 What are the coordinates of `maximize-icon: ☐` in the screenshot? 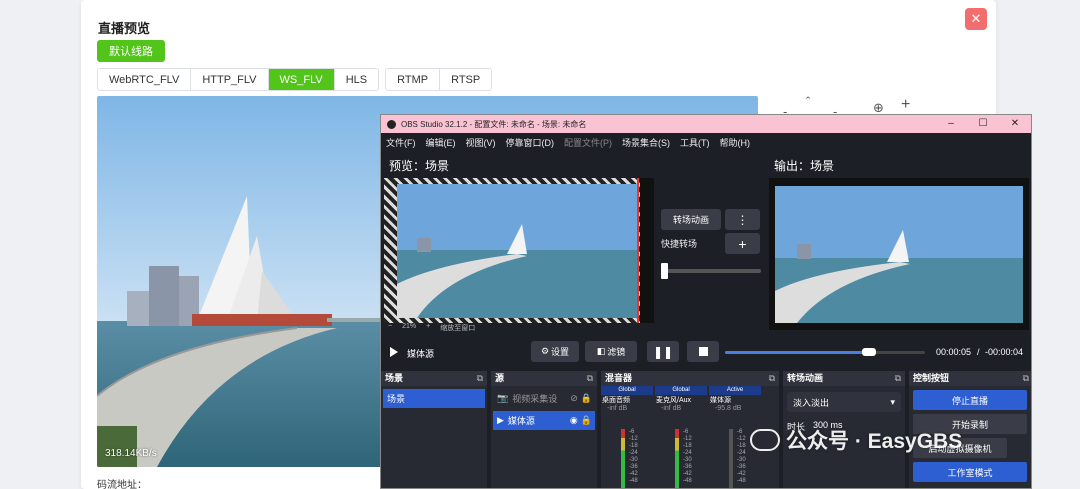 It's located at (983, 124).